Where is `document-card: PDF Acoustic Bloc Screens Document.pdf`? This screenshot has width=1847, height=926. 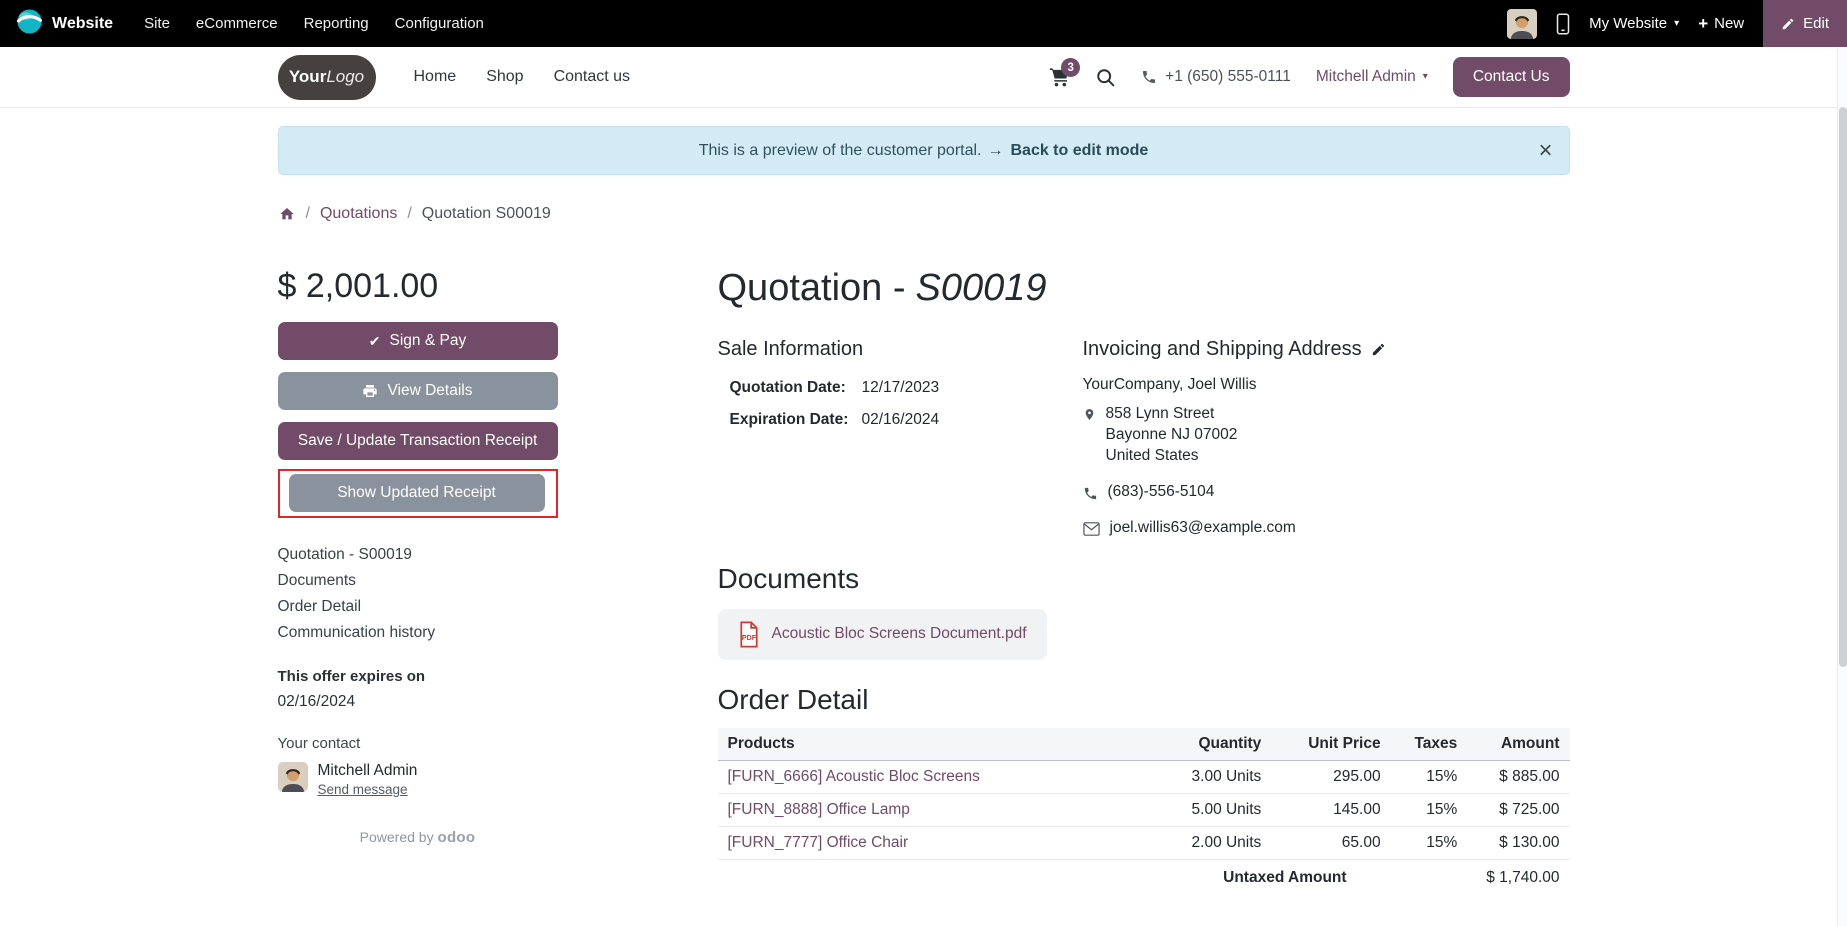
document-card: PDF Acoustic Bloc Screens Document.pdf is located at coordinates (882, 634).